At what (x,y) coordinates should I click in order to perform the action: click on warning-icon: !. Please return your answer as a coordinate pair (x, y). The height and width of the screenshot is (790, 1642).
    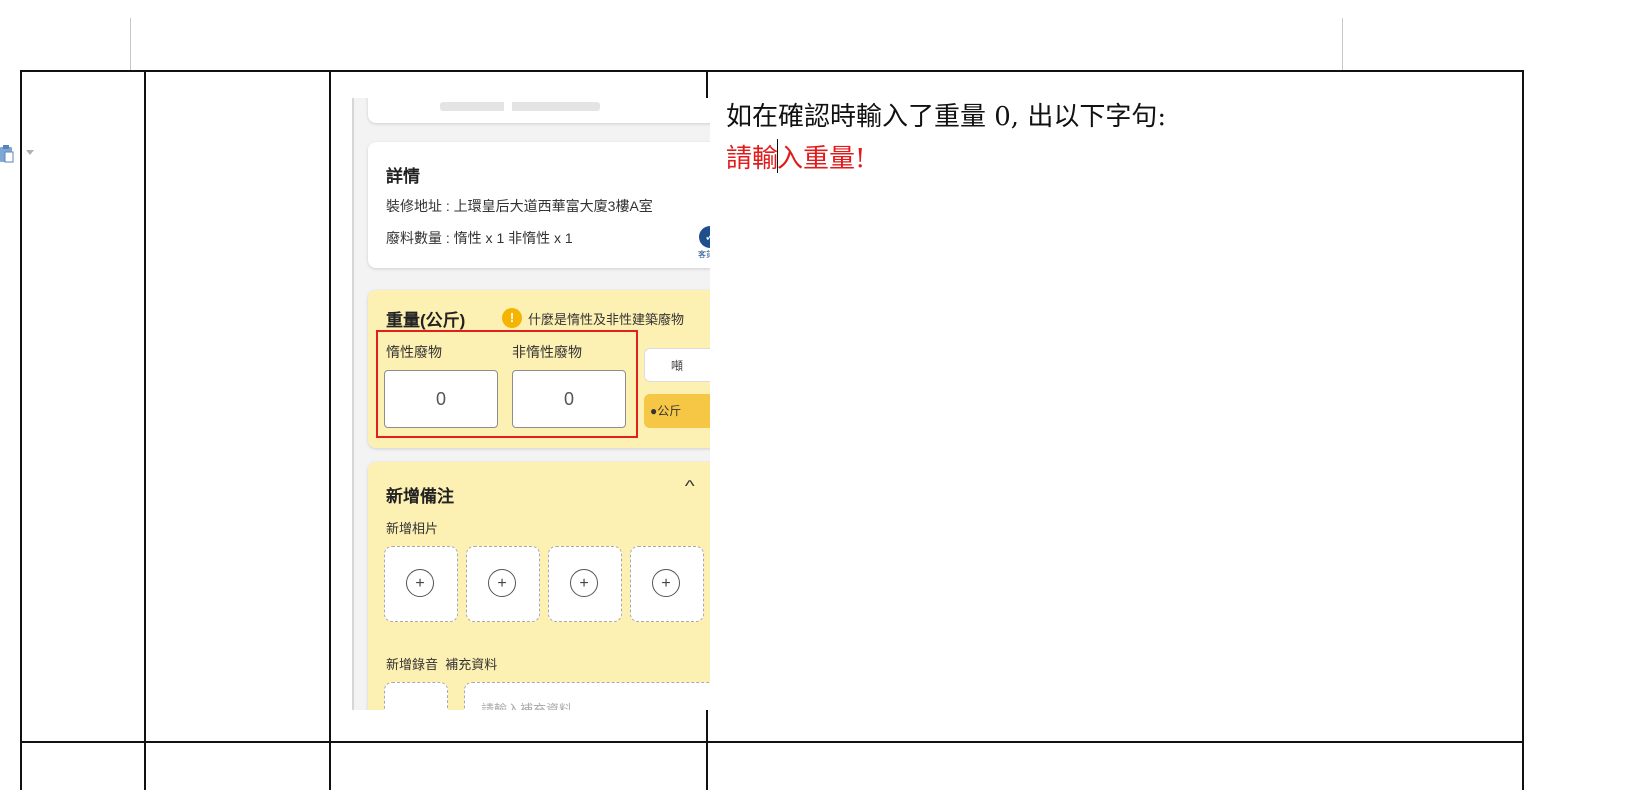
    Looking at the image, I should click on (512, 318).